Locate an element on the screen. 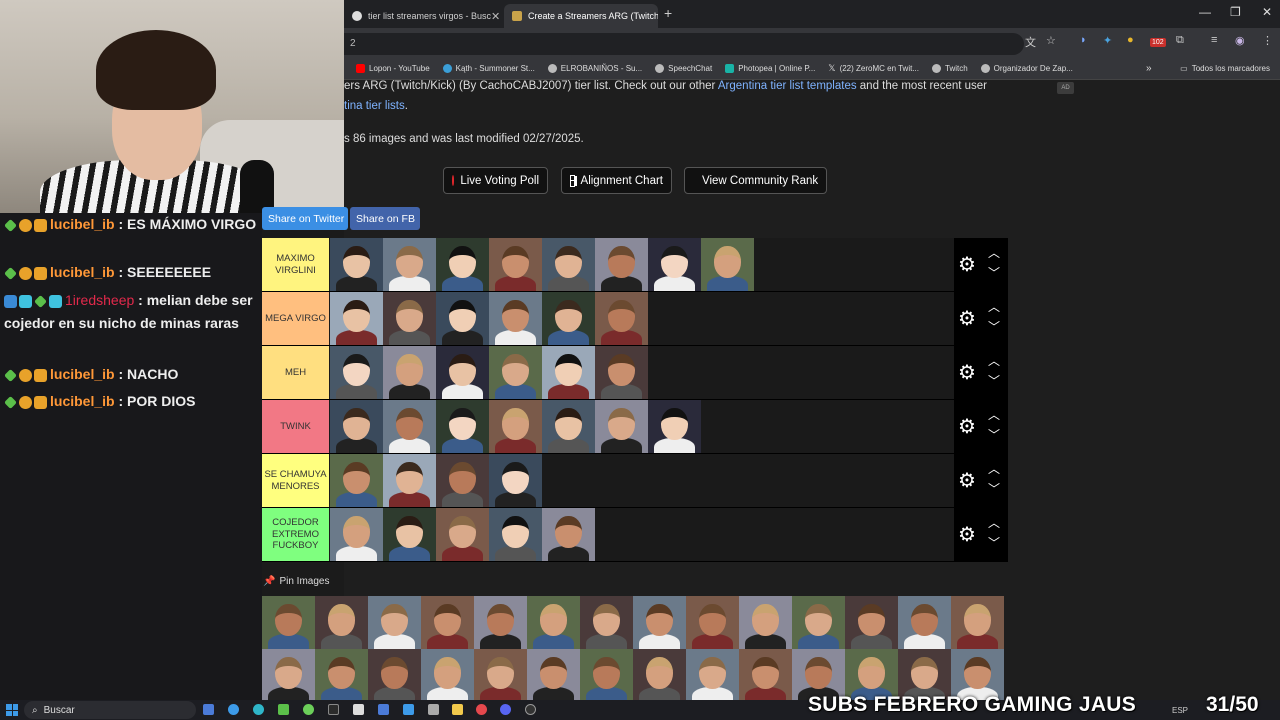  chrome-icon is located at coordinates (481, 709).